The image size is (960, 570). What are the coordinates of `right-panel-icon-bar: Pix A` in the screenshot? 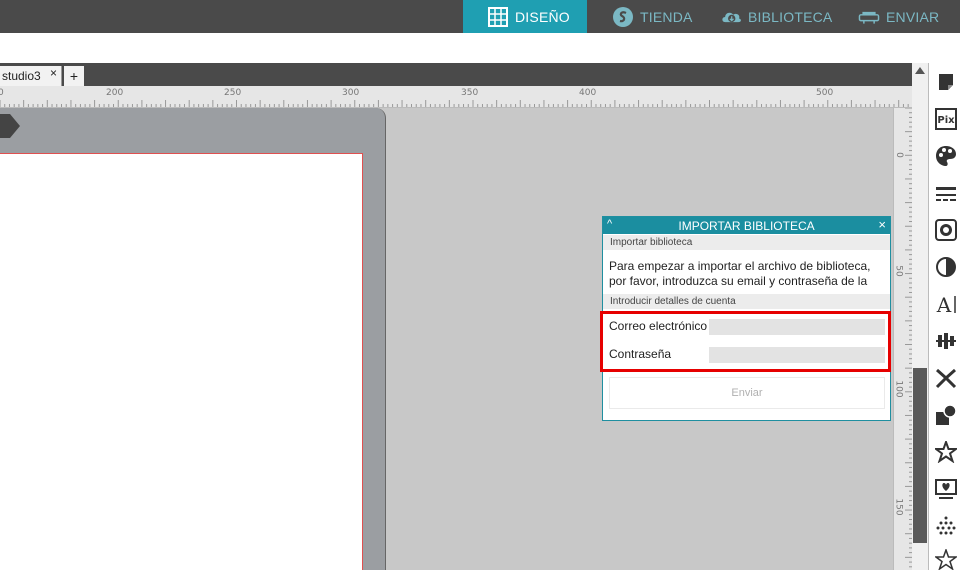 It's located at (944, 316).